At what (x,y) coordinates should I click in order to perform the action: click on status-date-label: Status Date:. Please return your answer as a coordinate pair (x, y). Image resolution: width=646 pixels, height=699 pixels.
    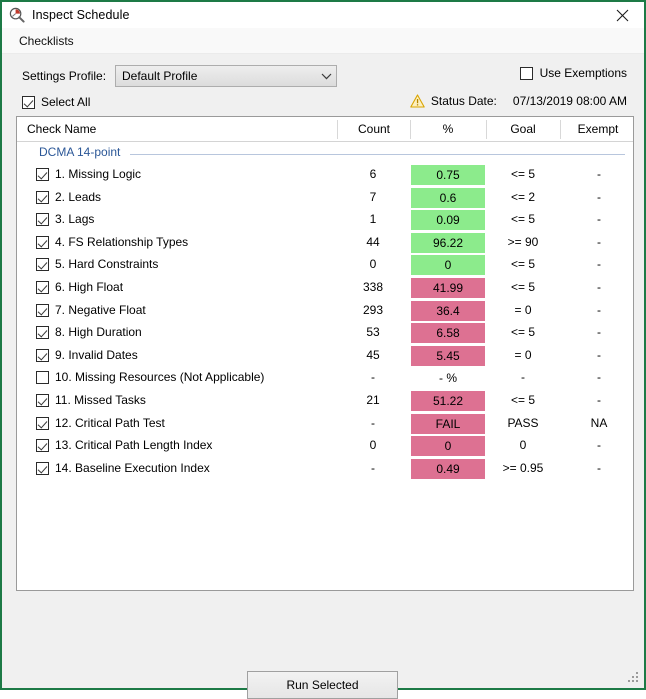
    Looking at the image, I should click on (463, 101).